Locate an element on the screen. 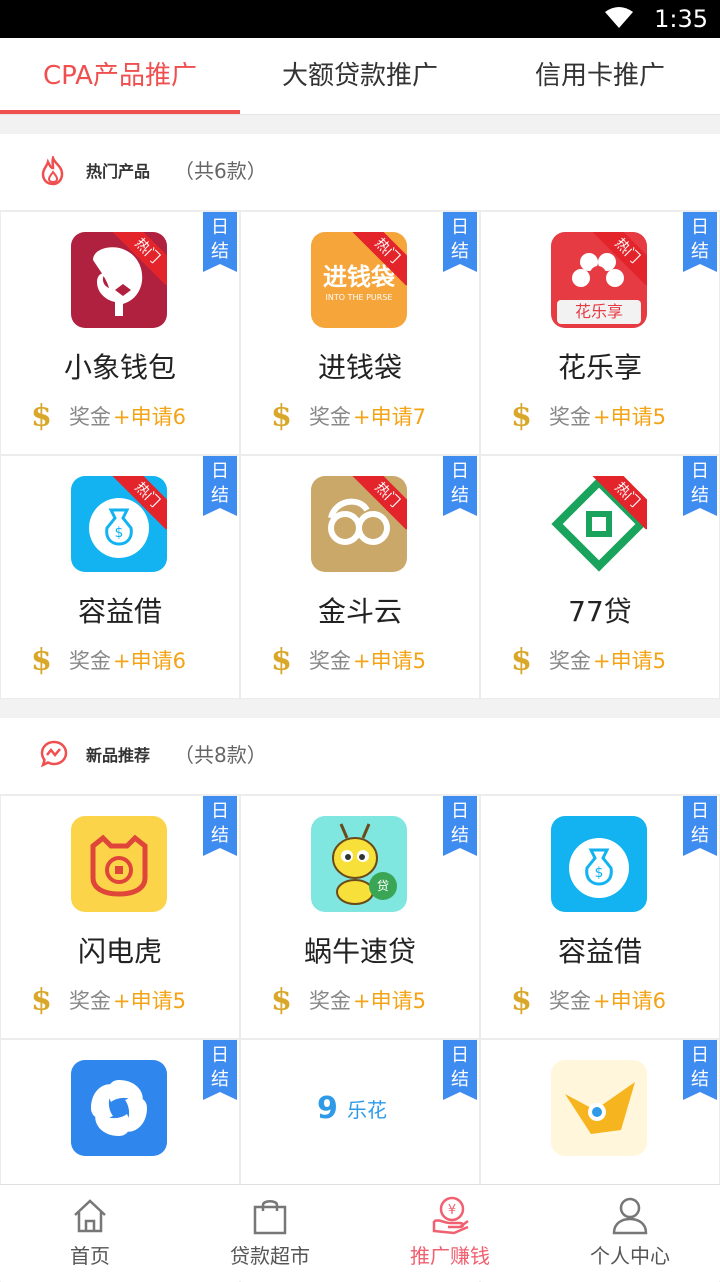 The image size is (720, 1282). logo-subtext: INTO THE PURSE is located at coordinates (359, 297).